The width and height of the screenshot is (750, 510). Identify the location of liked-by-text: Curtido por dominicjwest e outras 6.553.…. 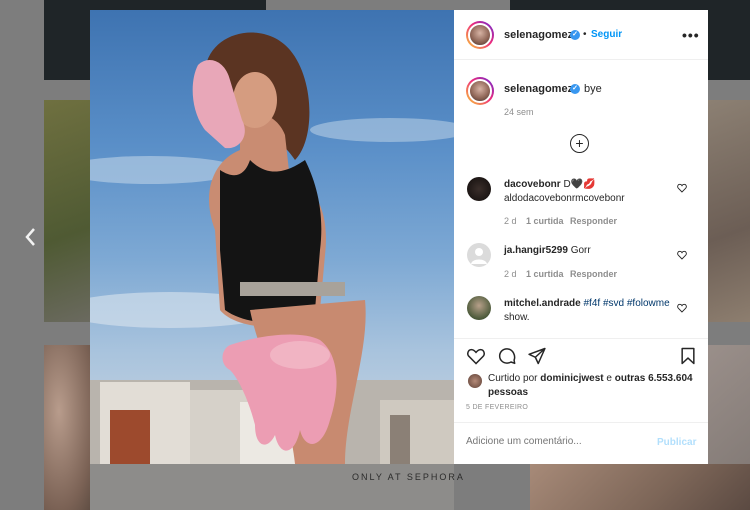
(593, 386).